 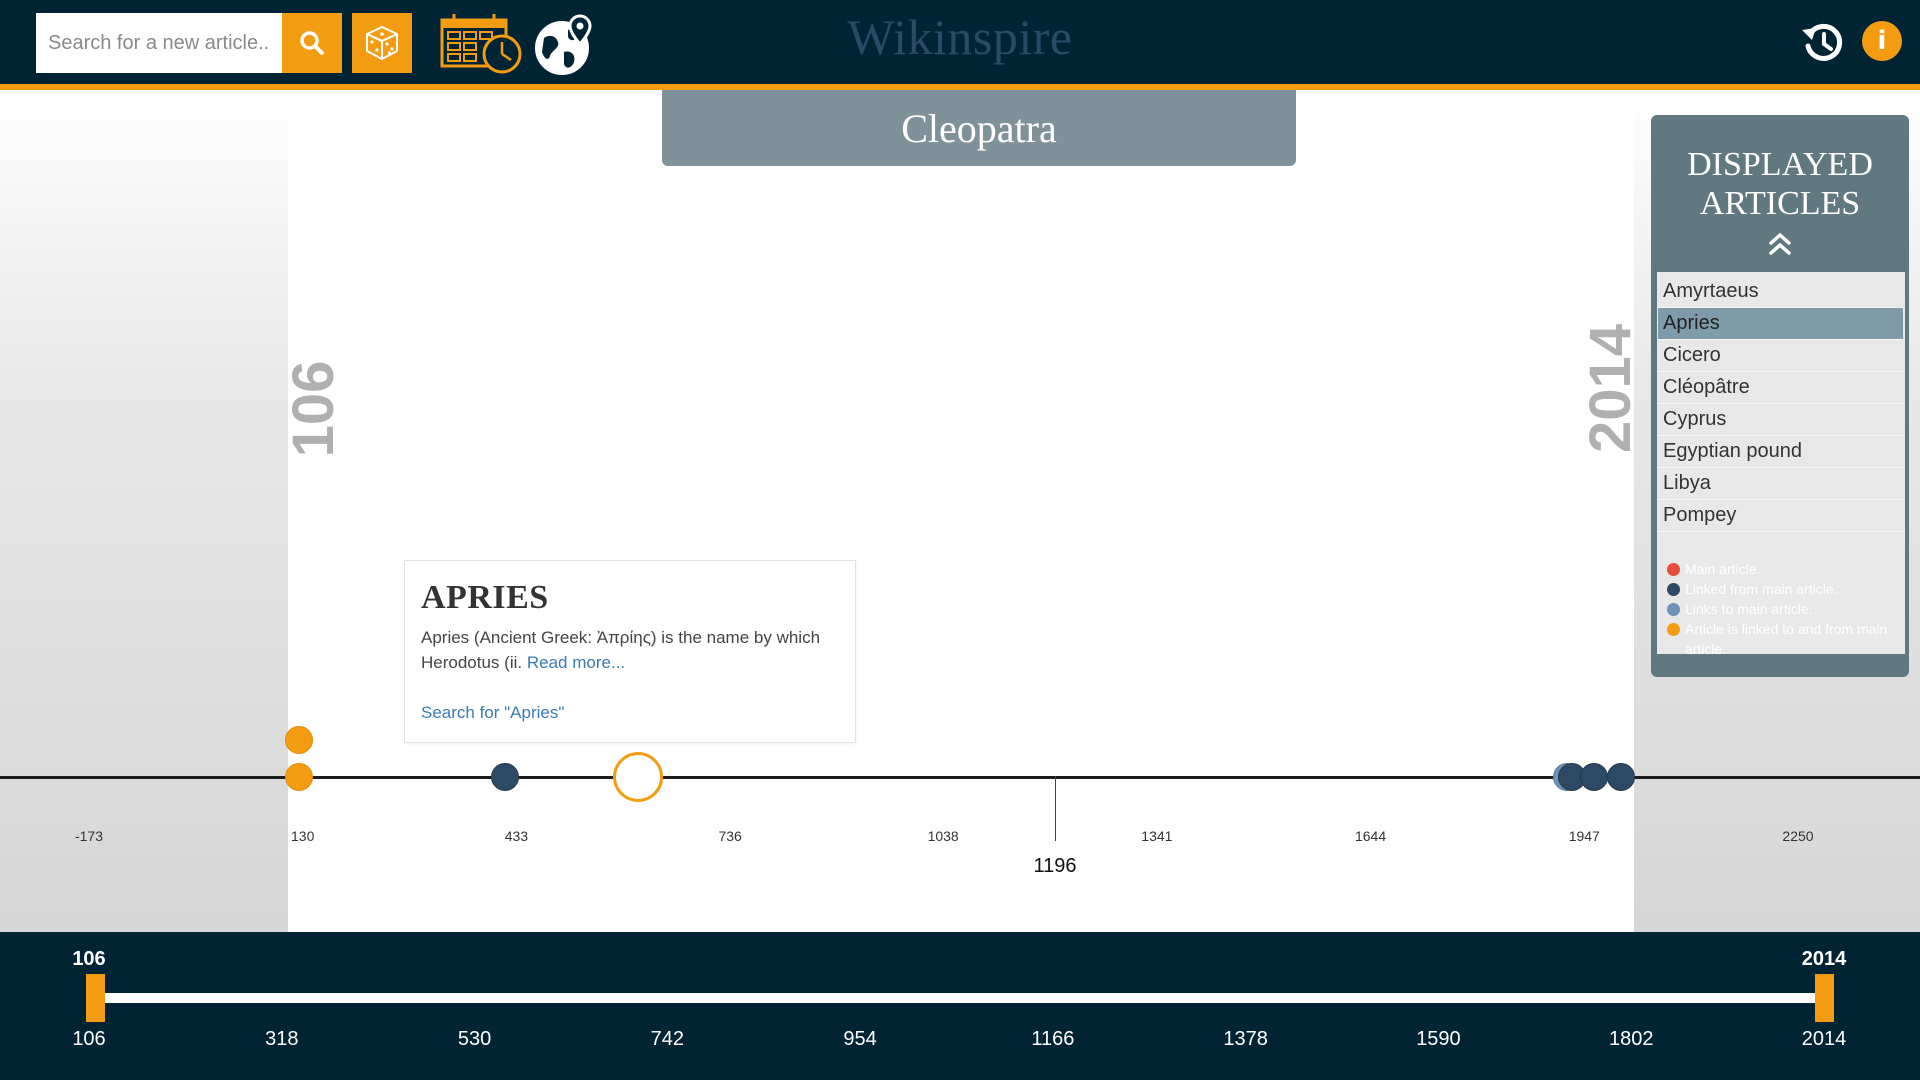 I want to click on random-article-button, so click(x=382, y=43).